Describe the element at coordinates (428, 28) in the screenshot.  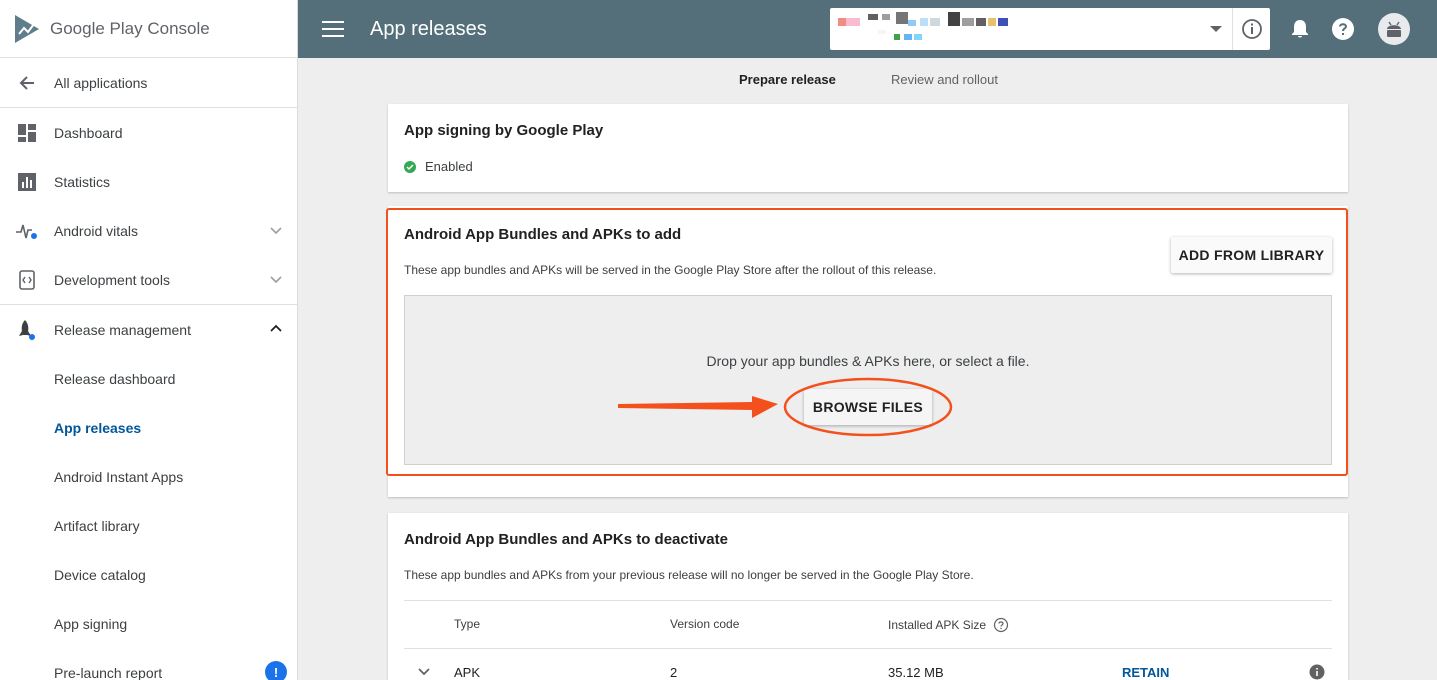
I see `page-title: App releases` at that location.